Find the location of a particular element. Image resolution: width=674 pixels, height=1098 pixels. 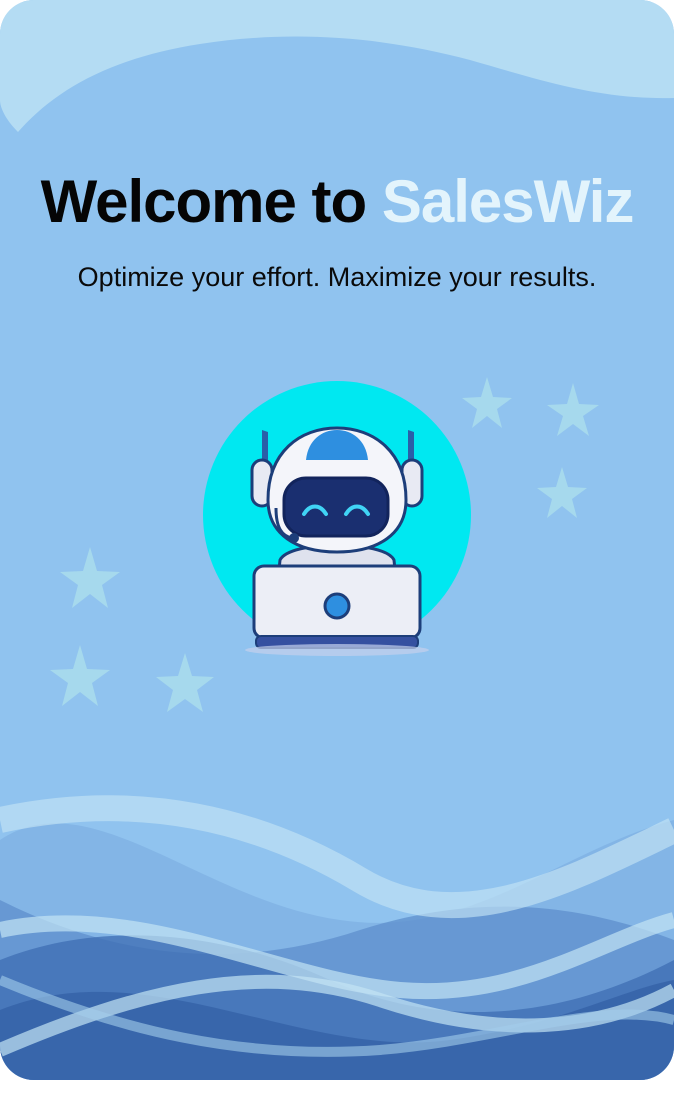

brand-name: SalesWiz is located at coordinates (508, 201).